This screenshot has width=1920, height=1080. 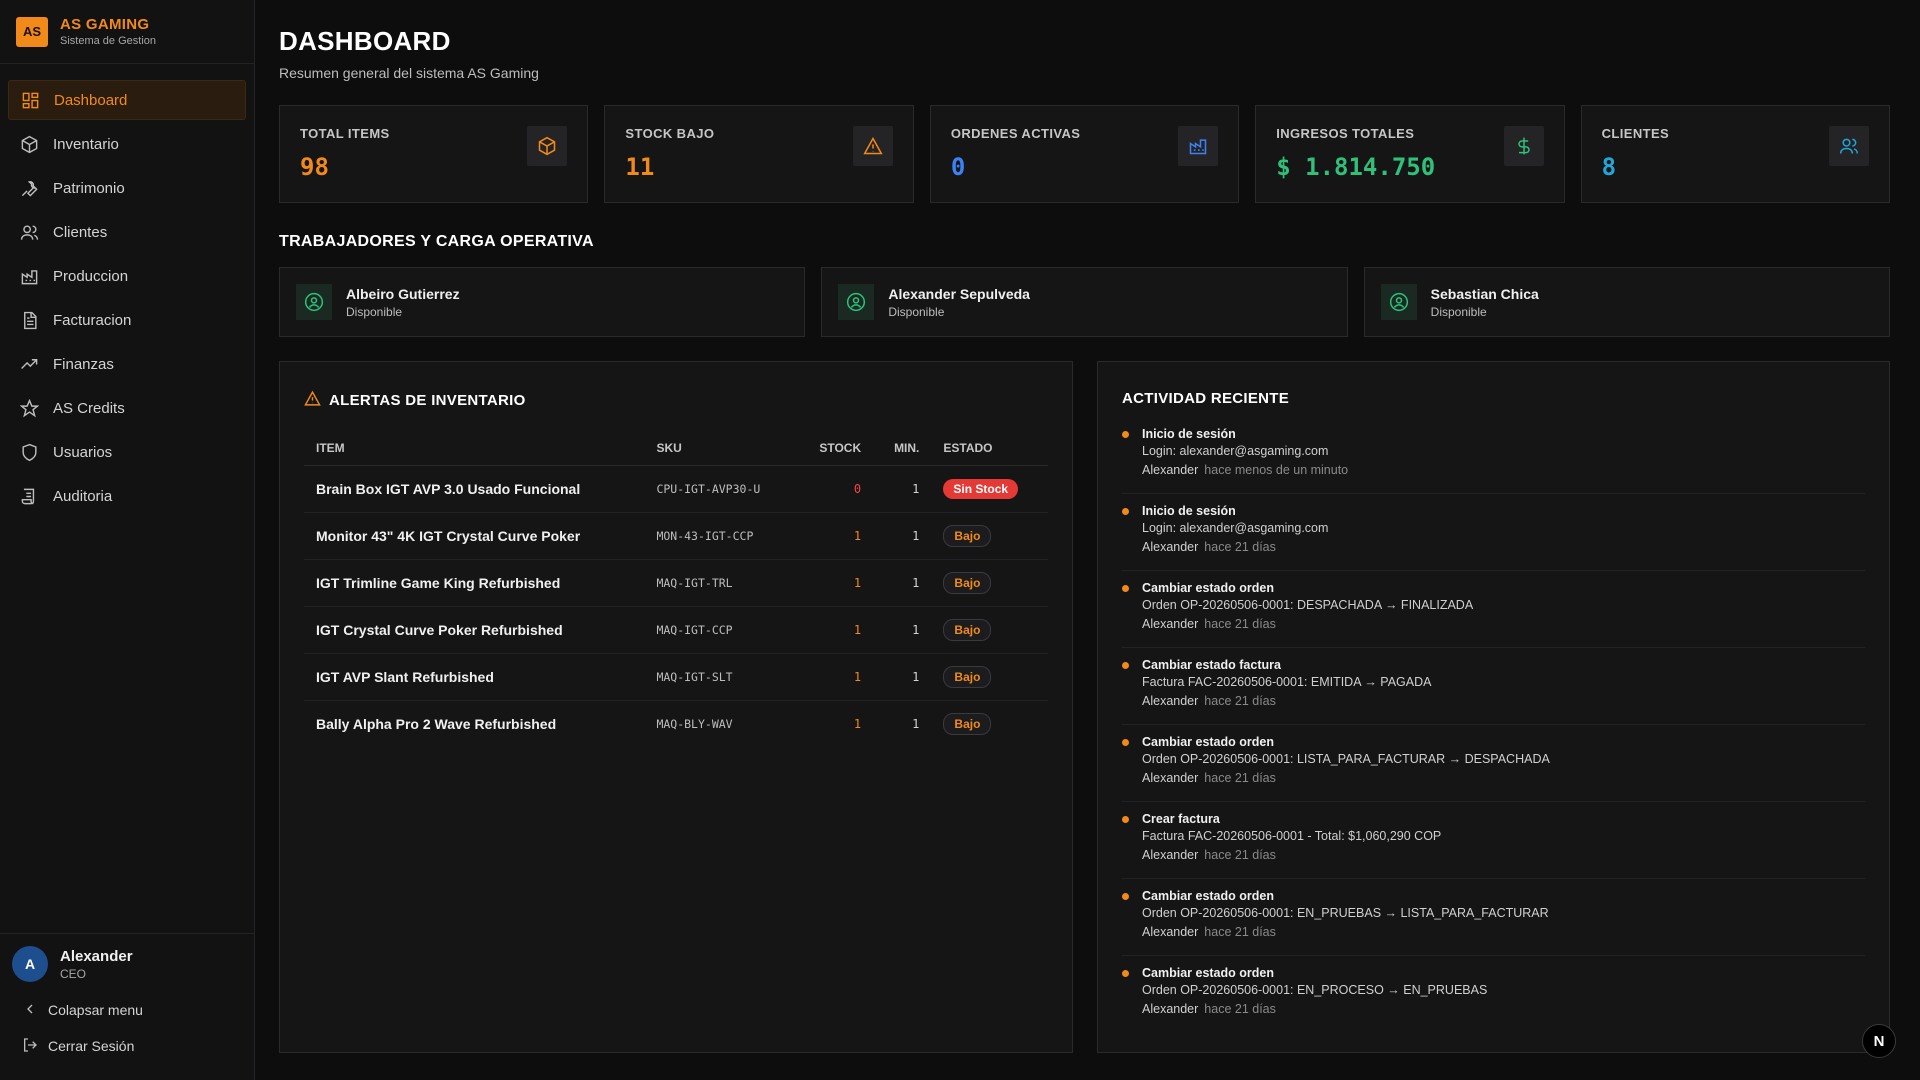 What do you see at coordinates (434, 154) in the screenshot?
I see `stat-card-total-items: TOTAL ITEMS 98` at bounding box center [434, 154].